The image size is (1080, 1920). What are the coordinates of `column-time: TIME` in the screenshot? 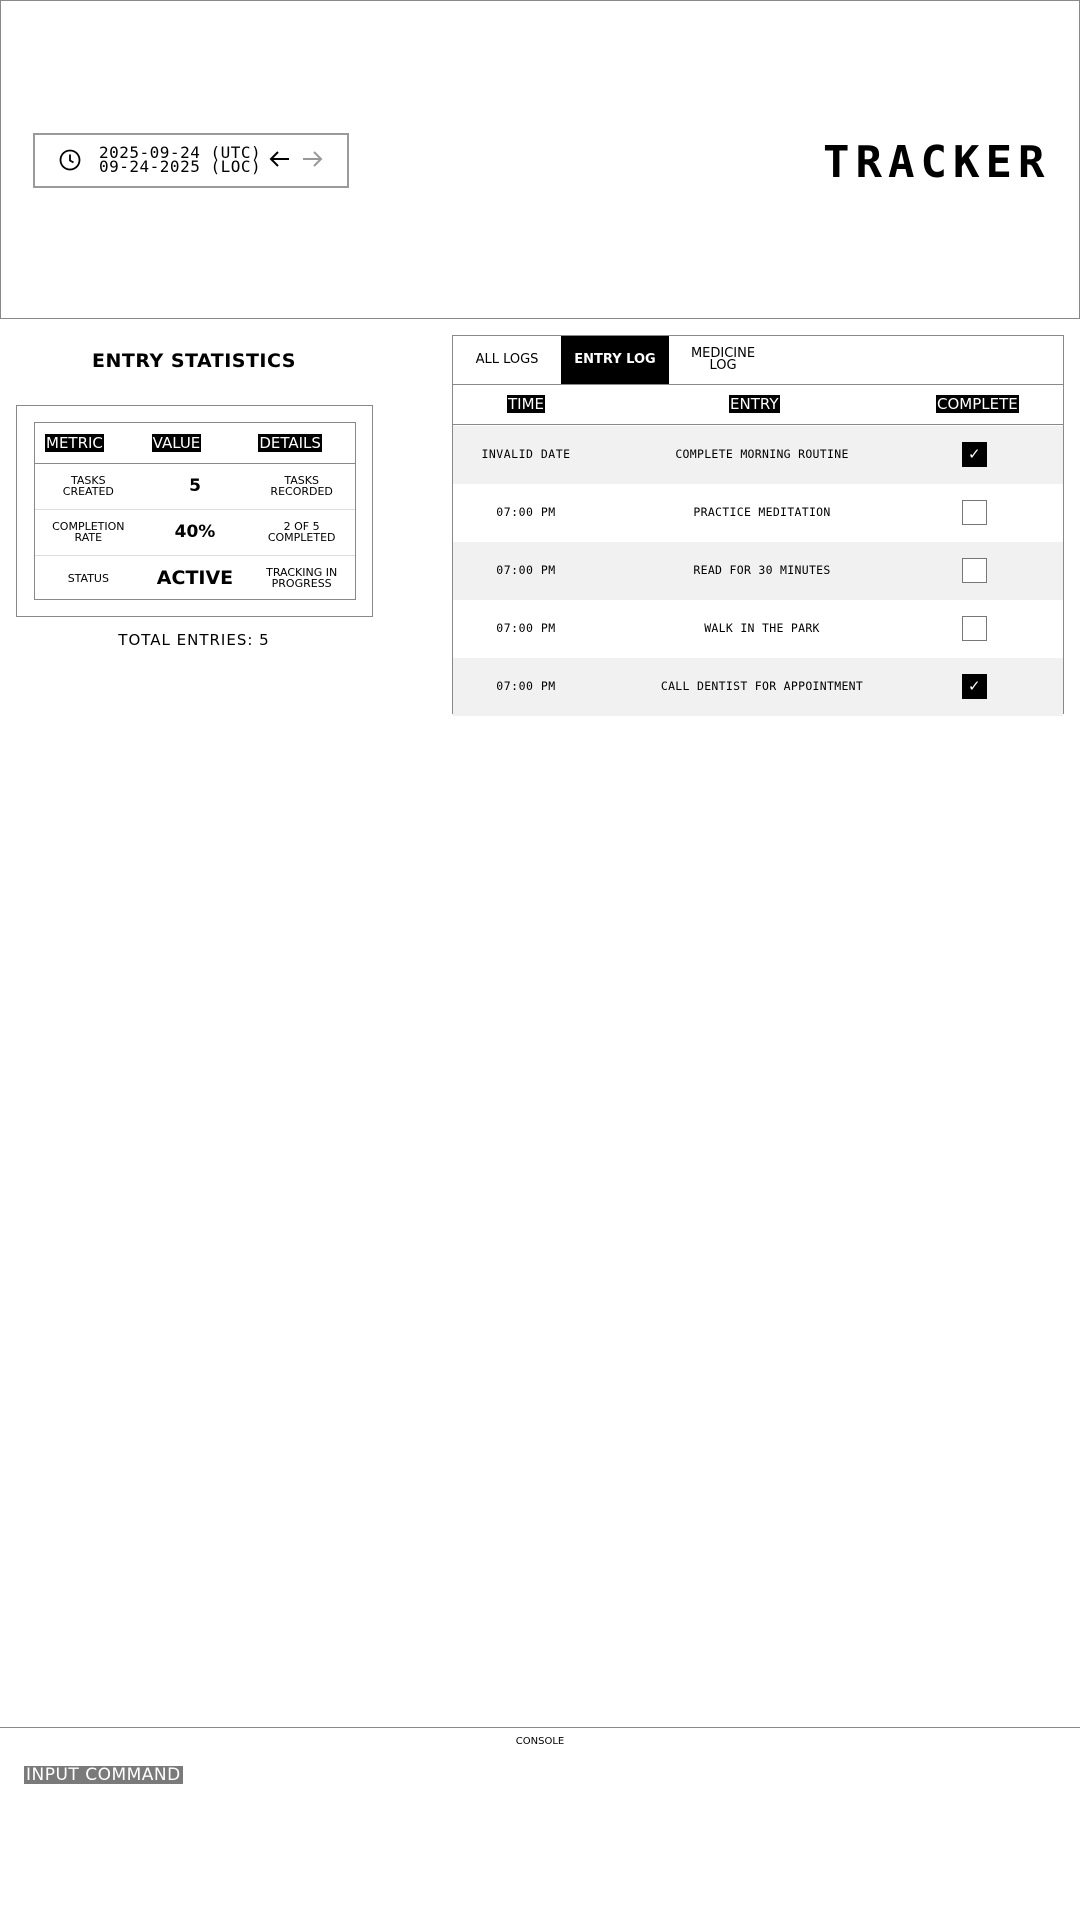 It's located at (526, 404).